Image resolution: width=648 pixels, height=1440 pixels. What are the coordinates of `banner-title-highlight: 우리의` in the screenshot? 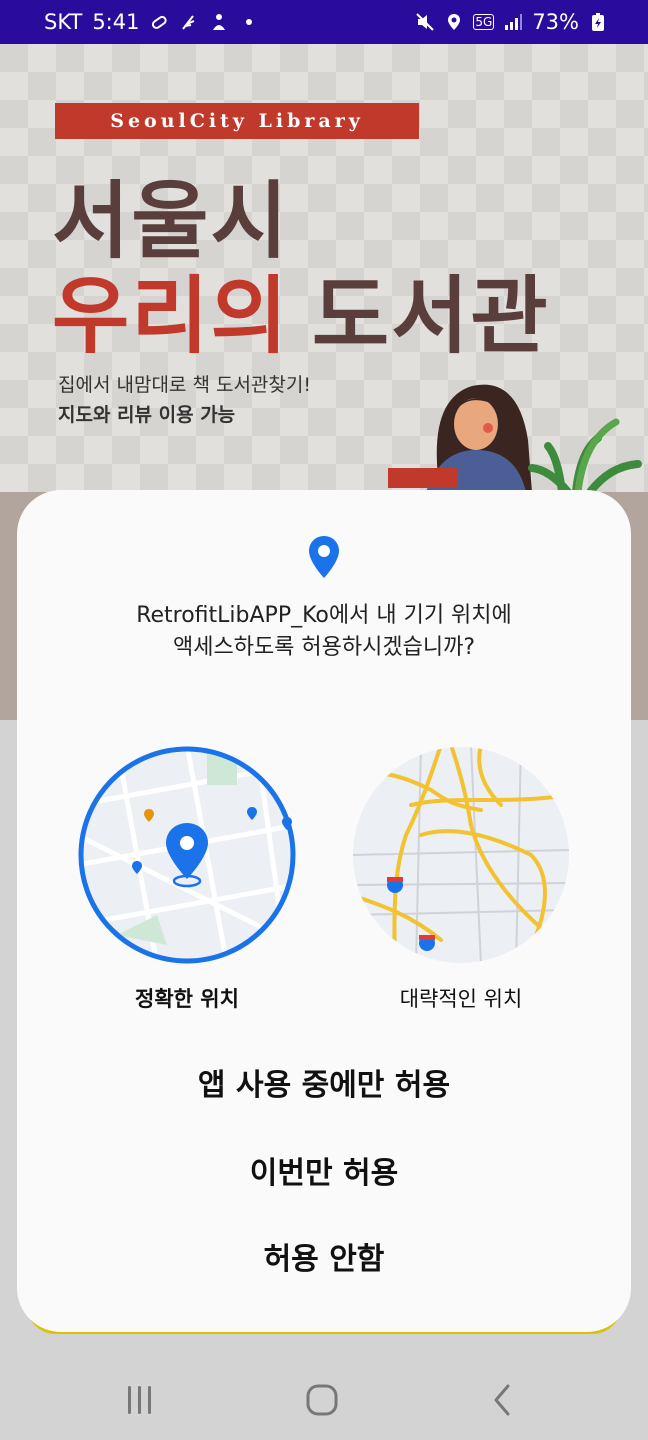 It's located at (171, 315).